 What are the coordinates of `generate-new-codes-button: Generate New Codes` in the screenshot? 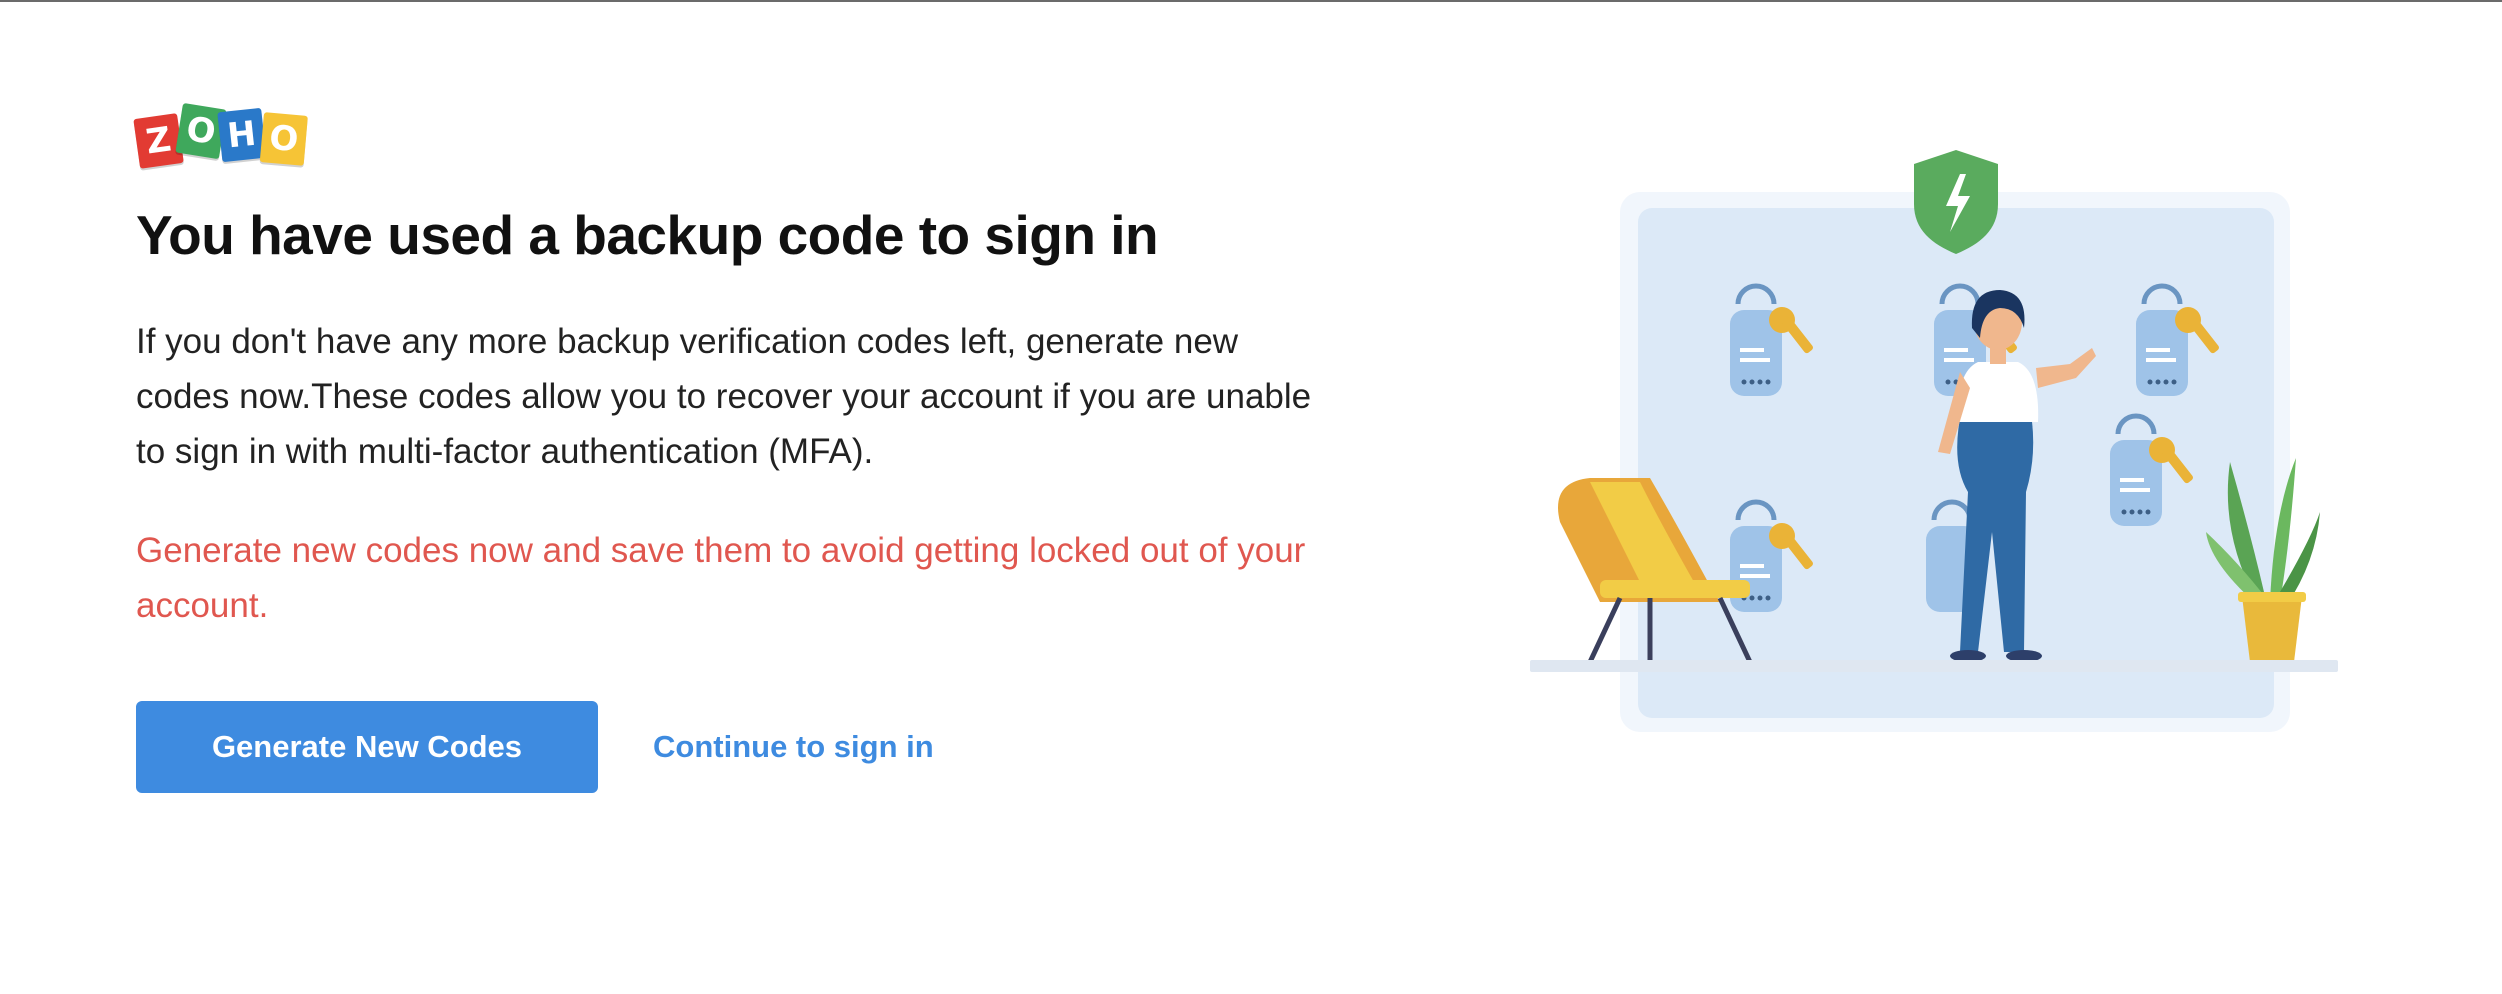 It's located at (367, 747).